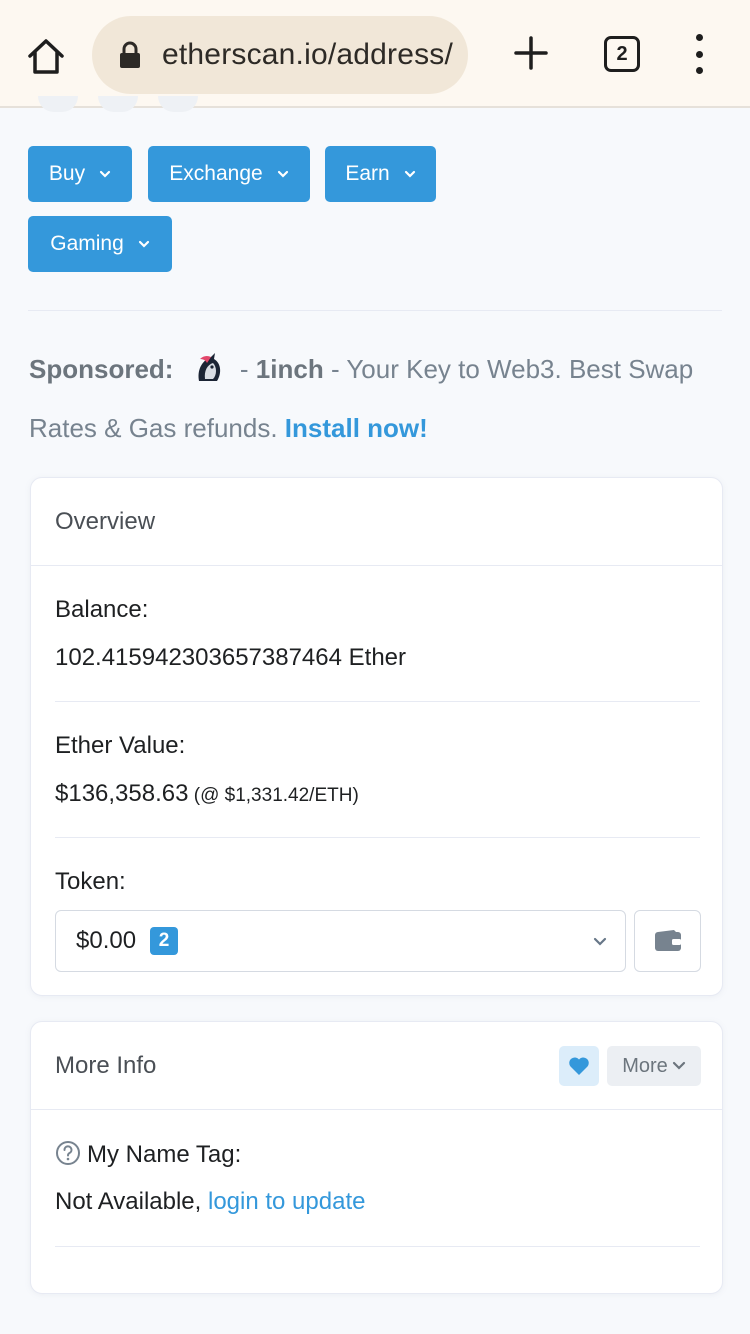 Image resolution: width=750 pixels, height=1334 pixels. I want to click on ether-value: $136,358.63 (@ $1,331.42/ETH), so click(207, 793).